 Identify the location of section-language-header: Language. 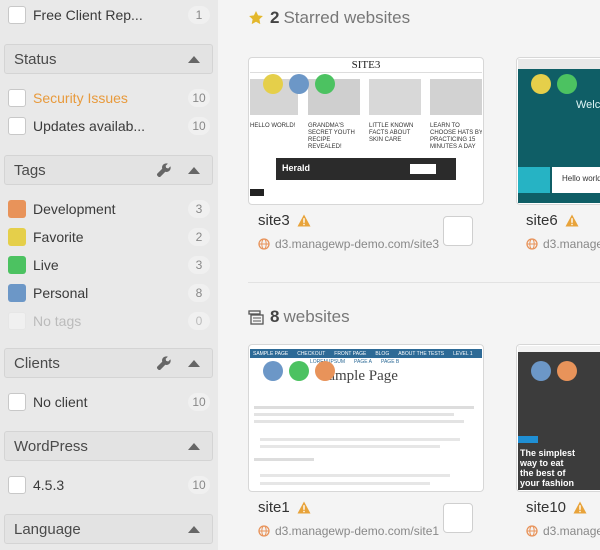
(108, 529).